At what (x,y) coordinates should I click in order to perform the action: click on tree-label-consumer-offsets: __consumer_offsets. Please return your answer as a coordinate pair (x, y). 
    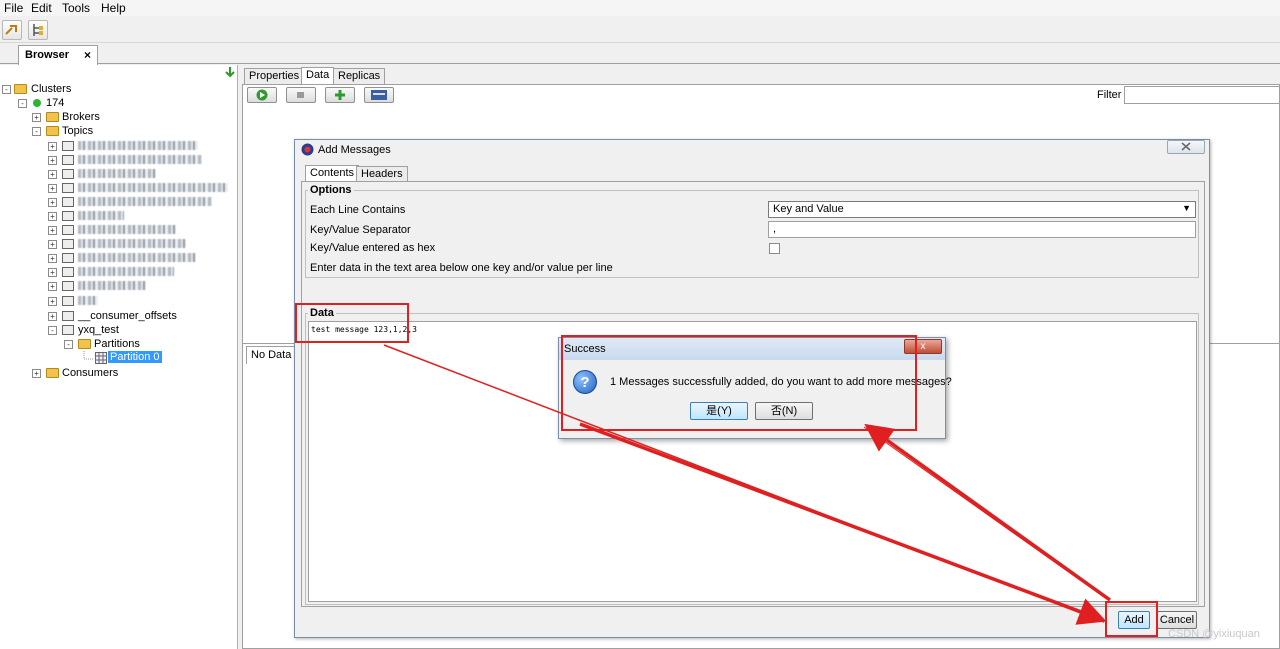
    Looking at the image, I should click on (127, 316).